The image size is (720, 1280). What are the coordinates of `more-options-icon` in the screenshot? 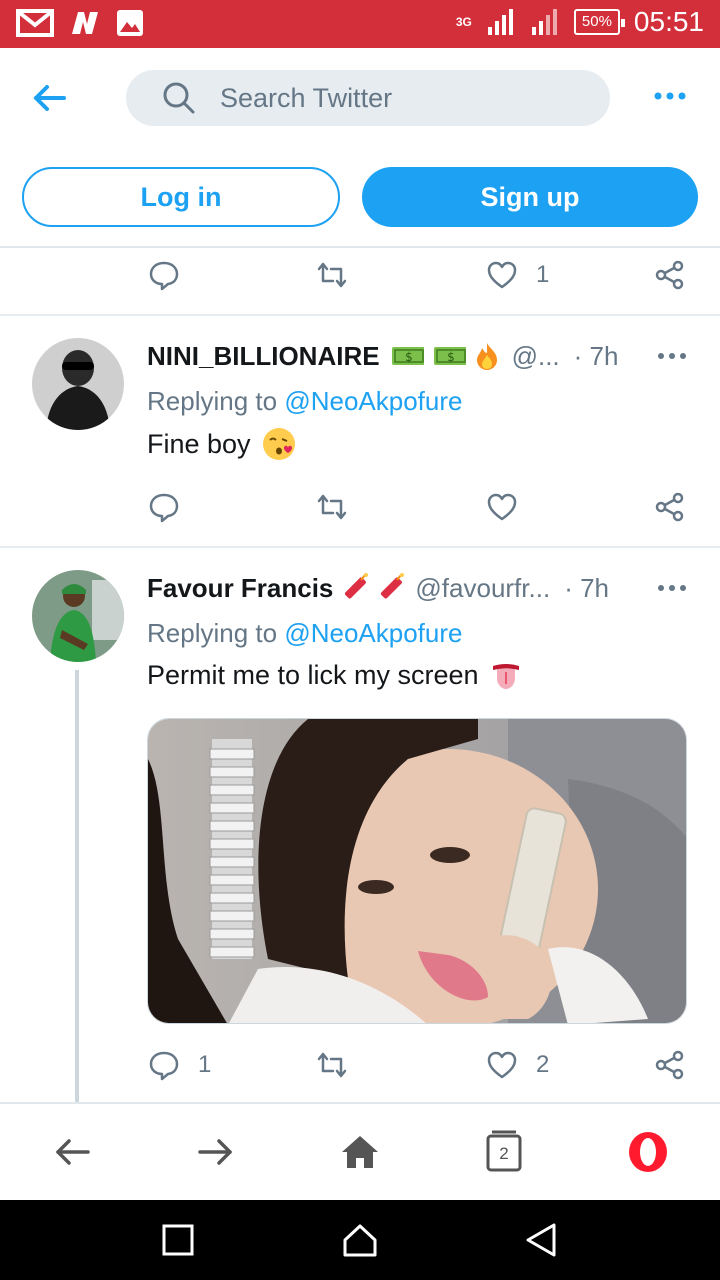 It's located at (670, 96).